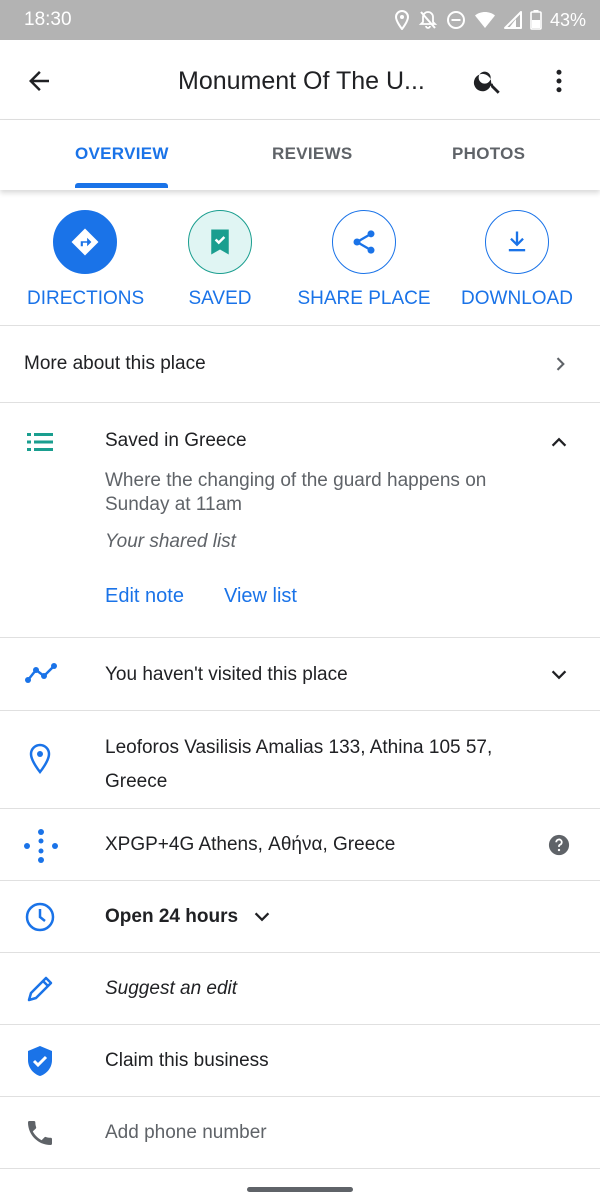 This screenshot has height=1200, width=600. What do you see at coordinates (48, 19) in the screenshot?
I see `status-time: 18:30` at bounding box center [48, 19].